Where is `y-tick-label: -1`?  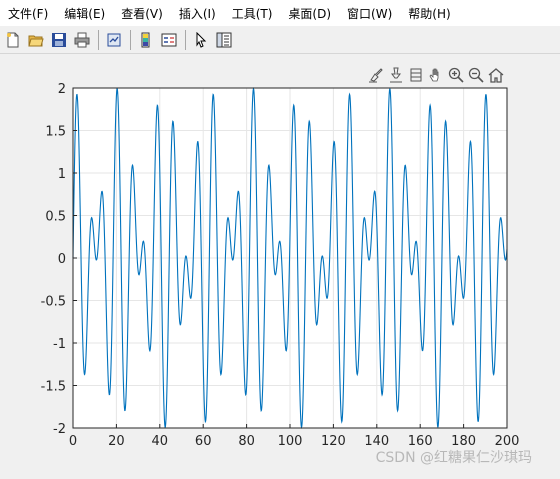
y-tick-label: -1 is located at coordinates (59, 344).